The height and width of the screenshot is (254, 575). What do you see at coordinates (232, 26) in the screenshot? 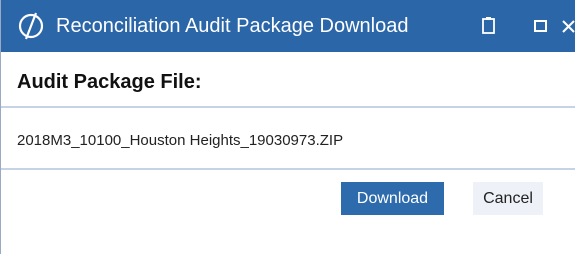
I see `dialog-title: Reconciliation Audit Package Download` at bounding box center [232, 26].